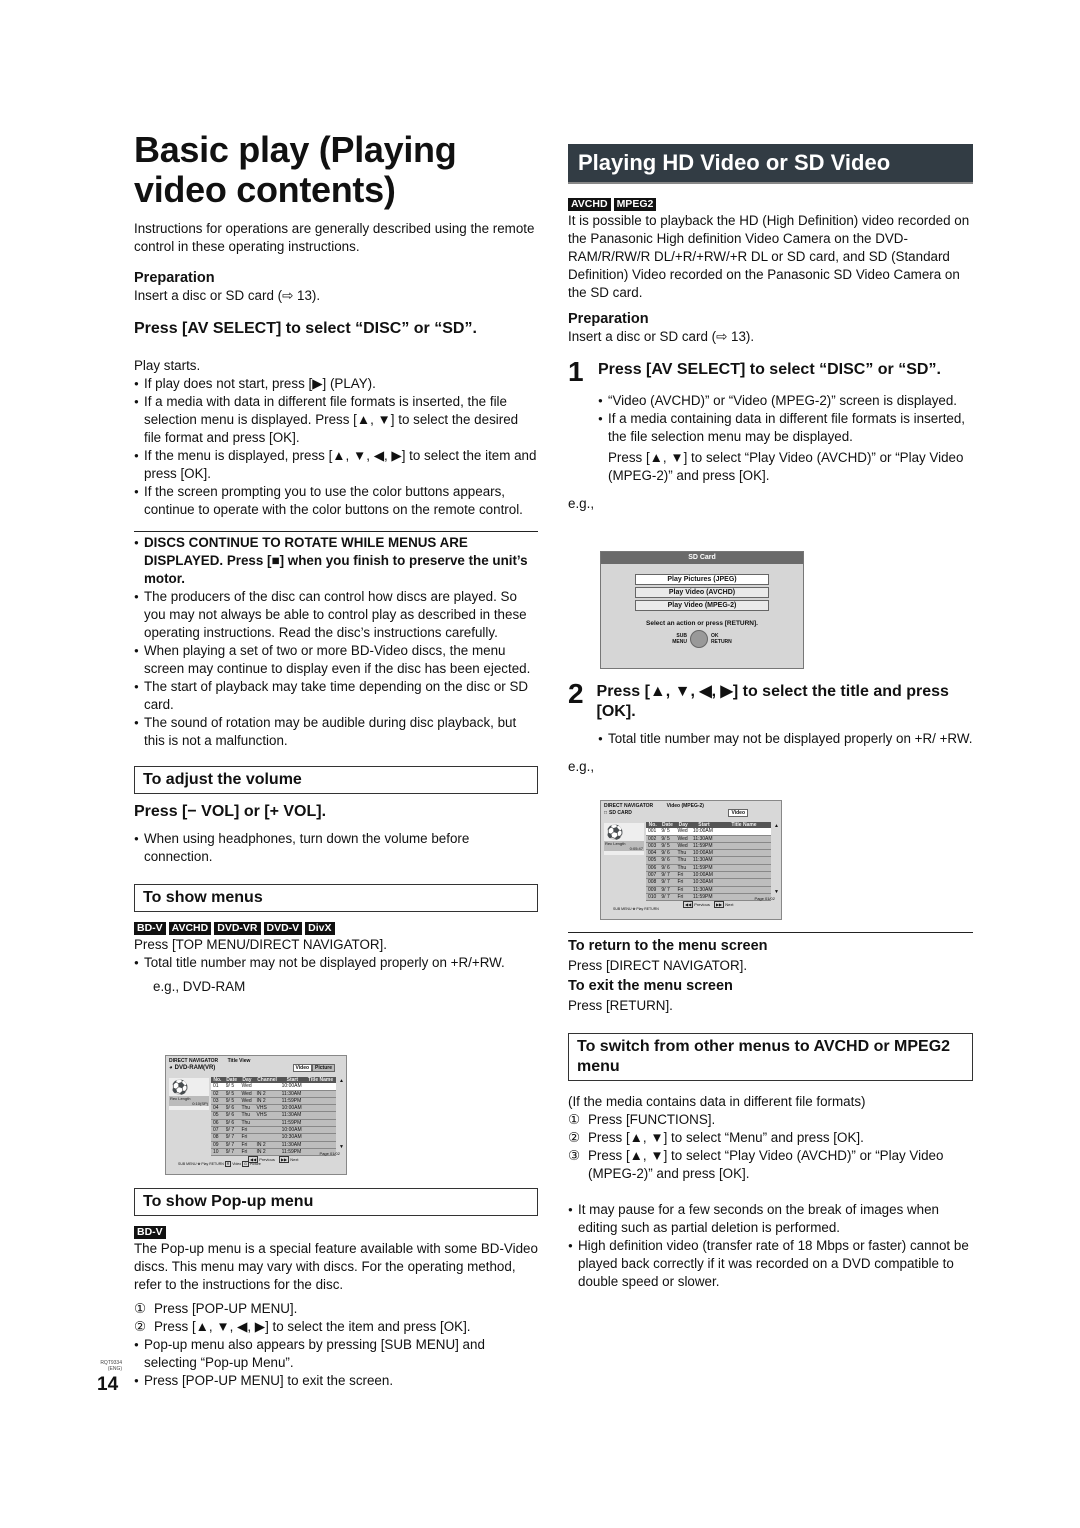 The width and height of the screenshot is (1080, 1528). Describe the element at coordinates (292, 1101) in the screenshot. I see `table-cell: 11:59PM` at that location.